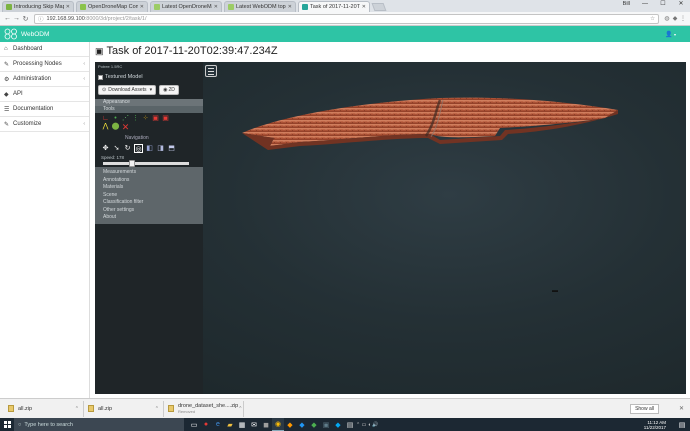 This screenshot has width=690, height=431. I want to click on forward-icon: →, so click(16, 18).